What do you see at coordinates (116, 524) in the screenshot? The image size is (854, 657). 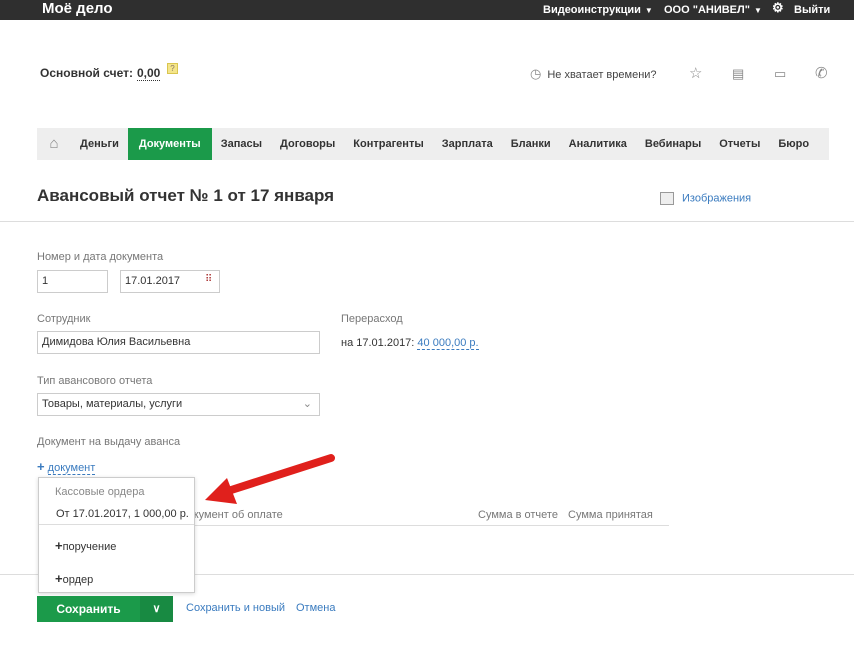 I see `dropdown-divider` at bounding box center [116, 524].